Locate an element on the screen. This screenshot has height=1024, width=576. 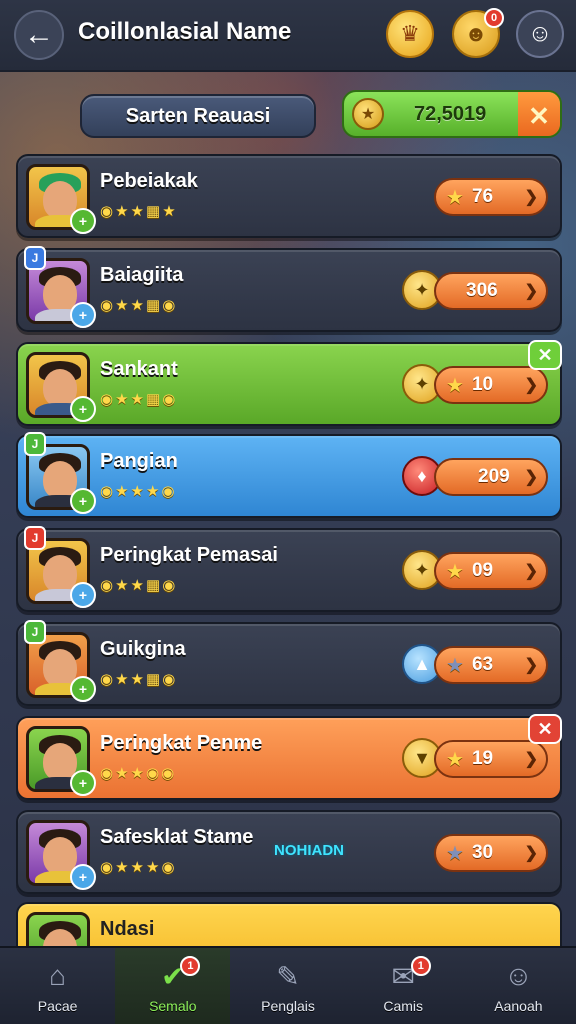
score-button: ★ 19 ❯ is located at coordinates (491, 759).